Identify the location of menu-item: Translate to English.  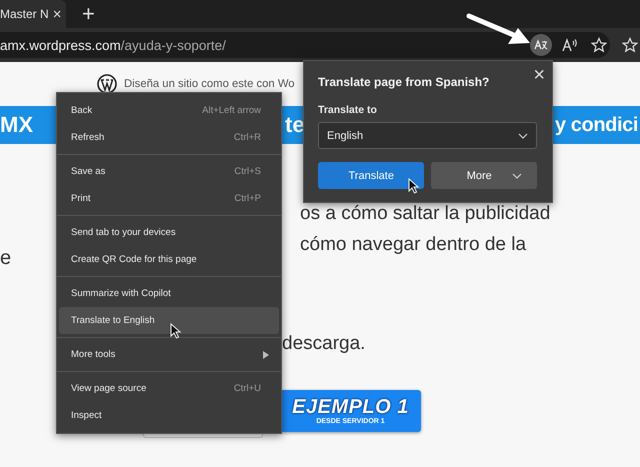
(169, 320).